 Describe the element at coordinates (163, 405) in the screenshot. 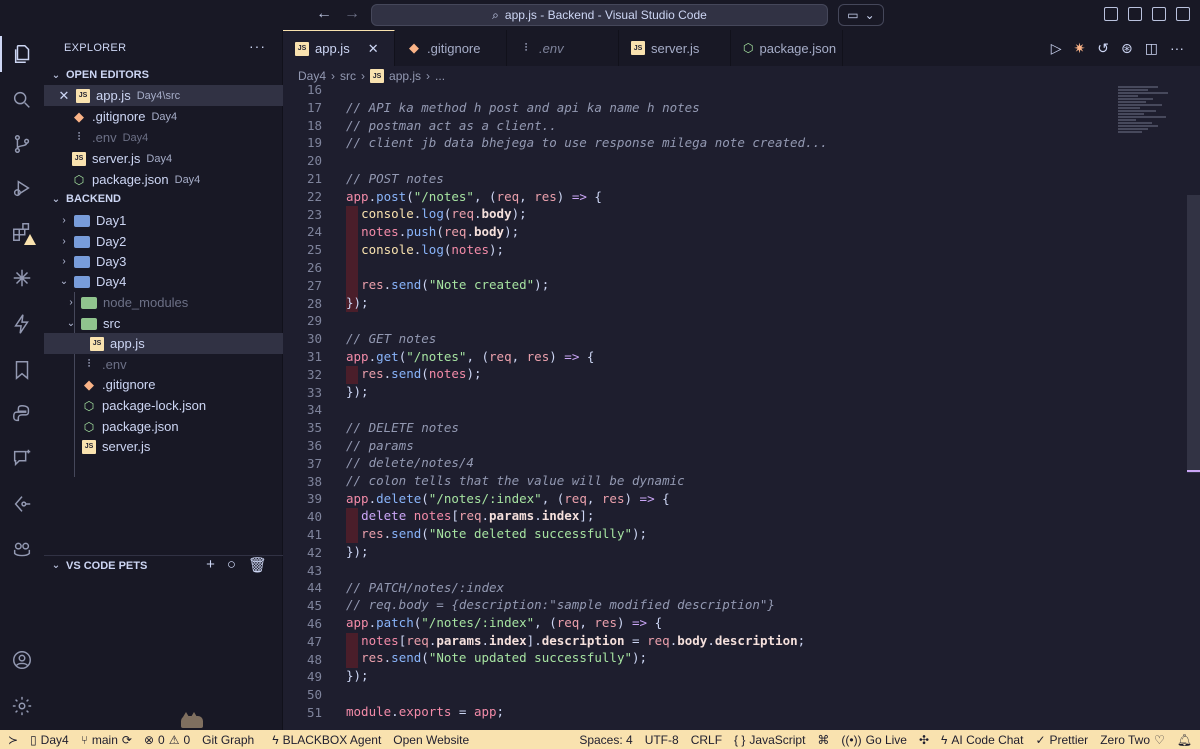

I see `file-item: ⬡ package-lock.json` at that location.